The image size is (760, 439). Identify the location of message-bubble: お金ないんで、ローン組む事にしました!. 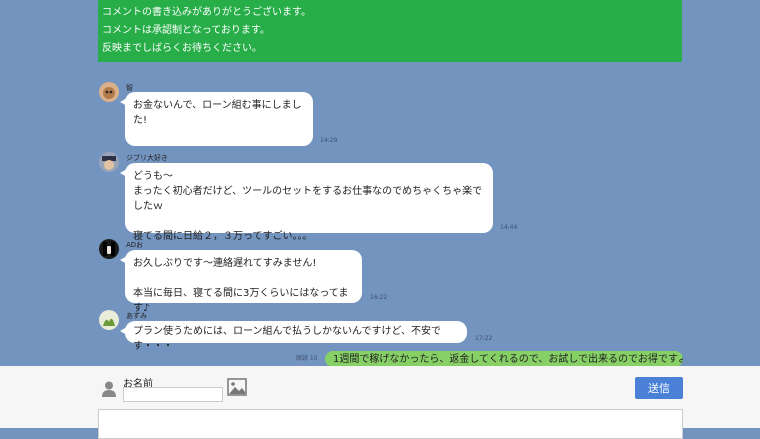
(216, 119).